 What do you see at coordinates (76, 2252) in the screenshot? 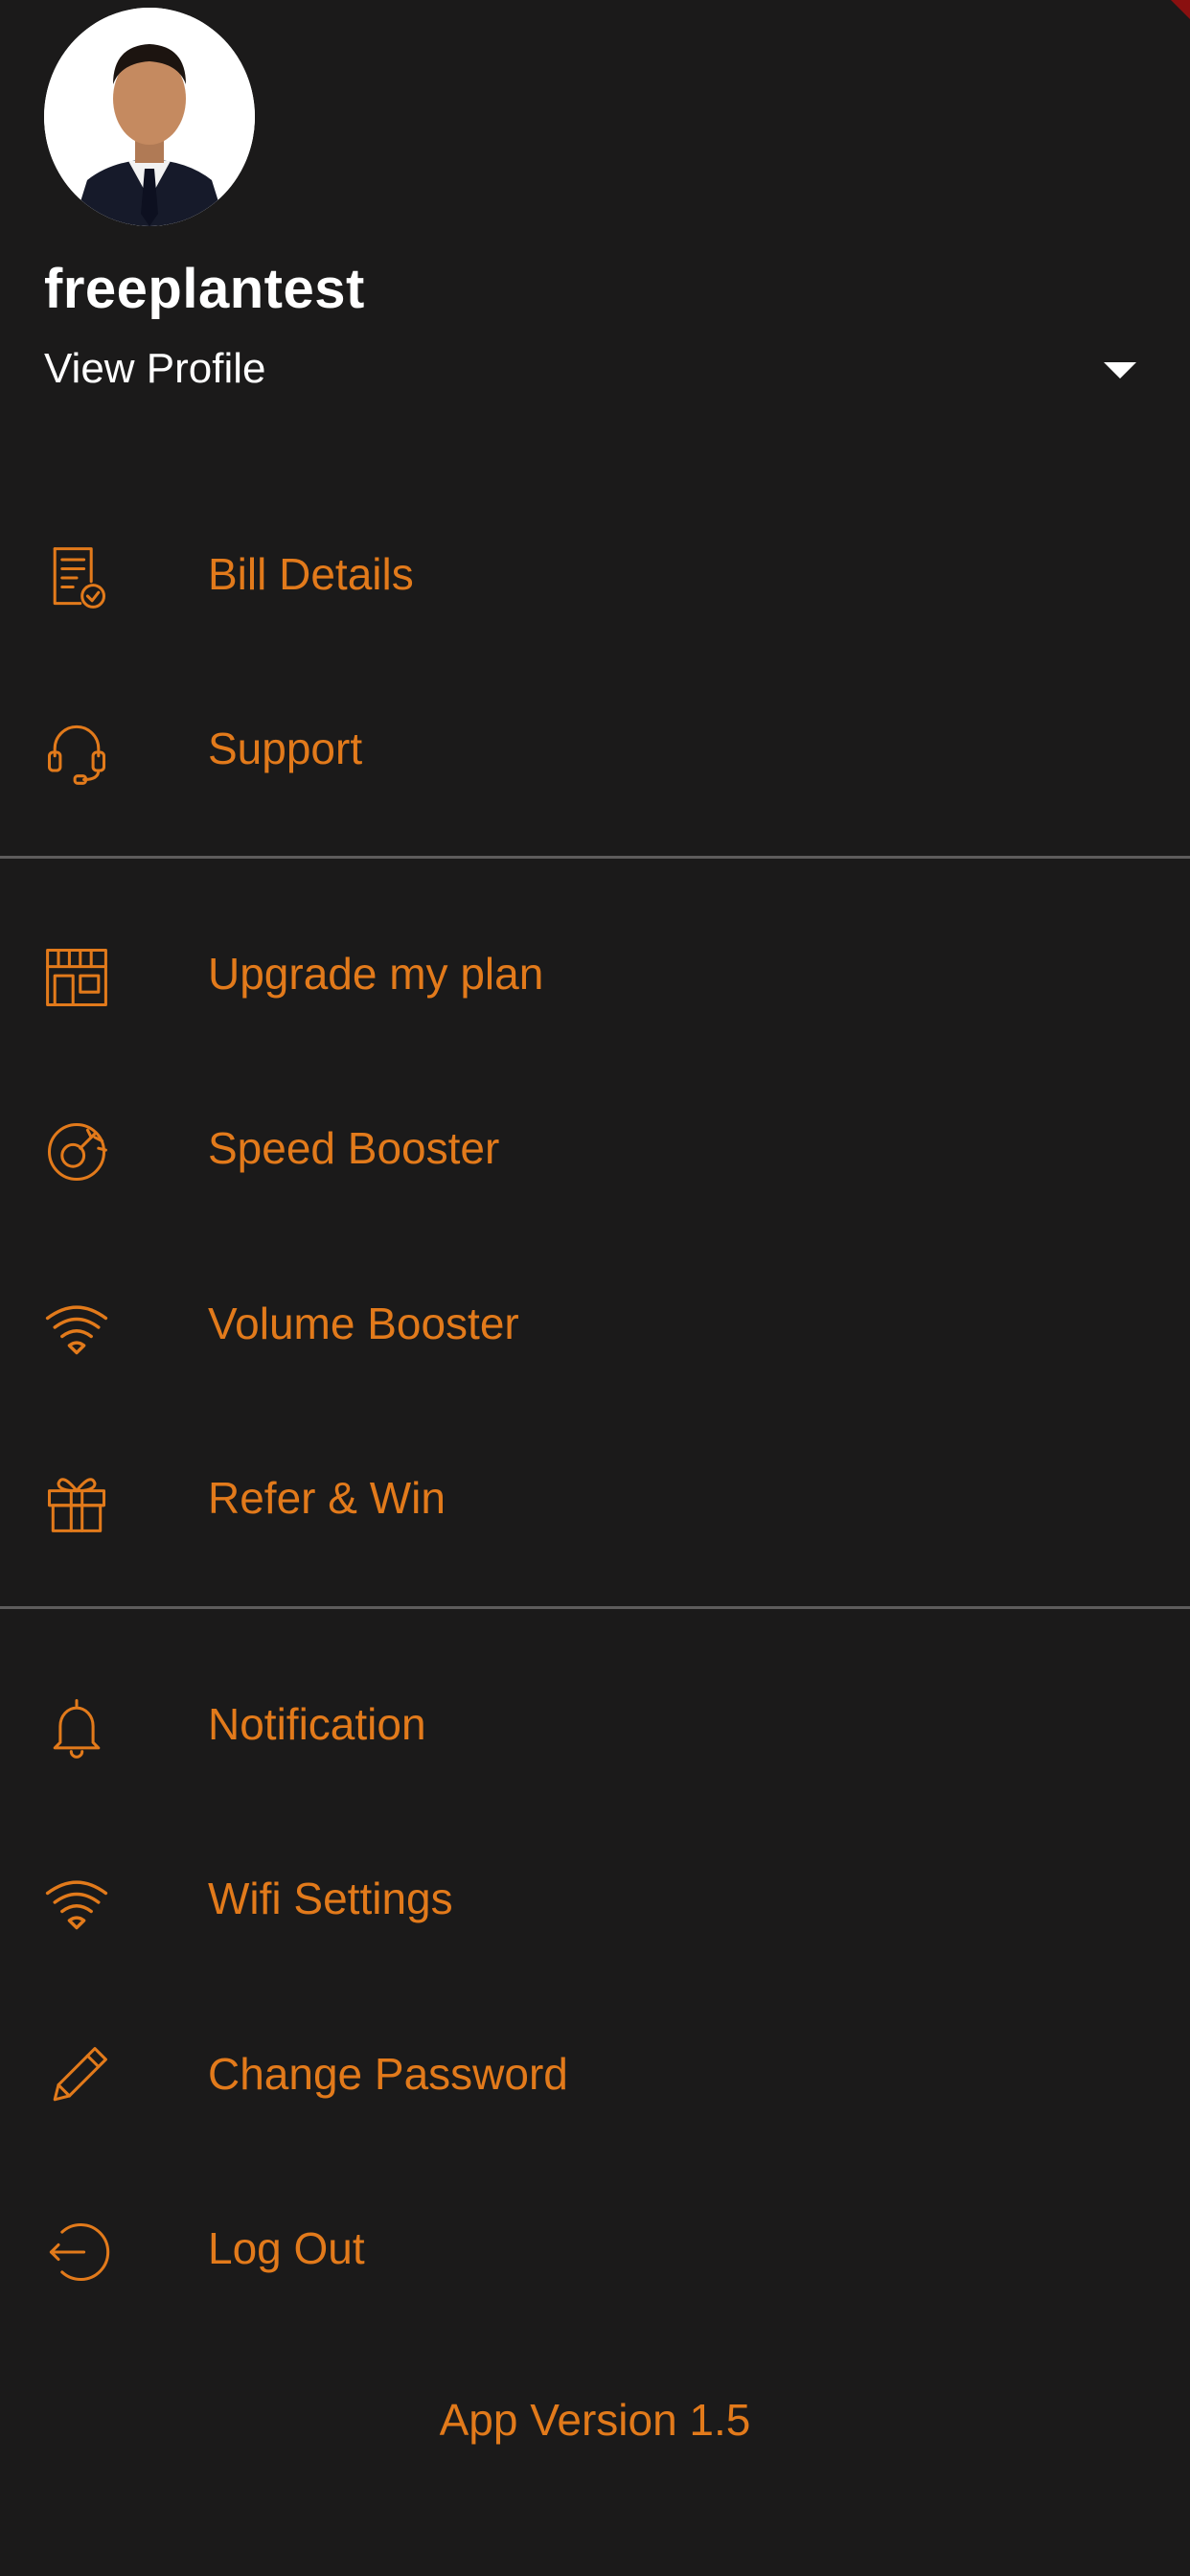
I see `logout-icon` at bounding box center [76, 2252].